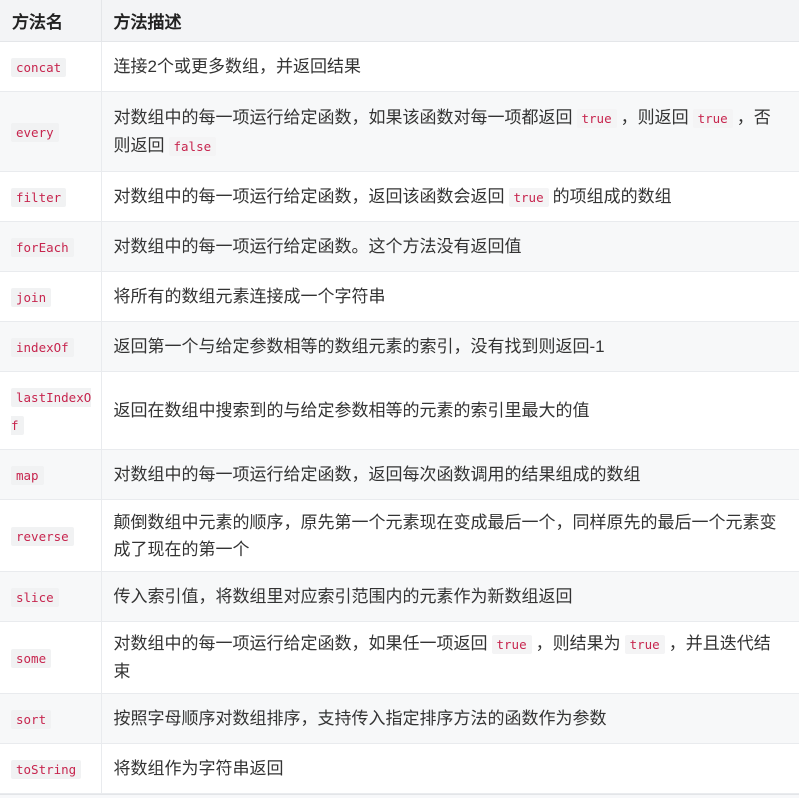 Image resolution: width=799 pixels, height=798 pixels. I want to click on method-description-cell: 连接2个或更多数组，并返回结果, so click(450, 66).